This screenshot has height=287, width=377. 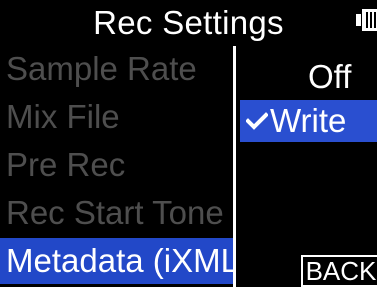 I want to click on option-write: Write, so click(x=308, y=121).